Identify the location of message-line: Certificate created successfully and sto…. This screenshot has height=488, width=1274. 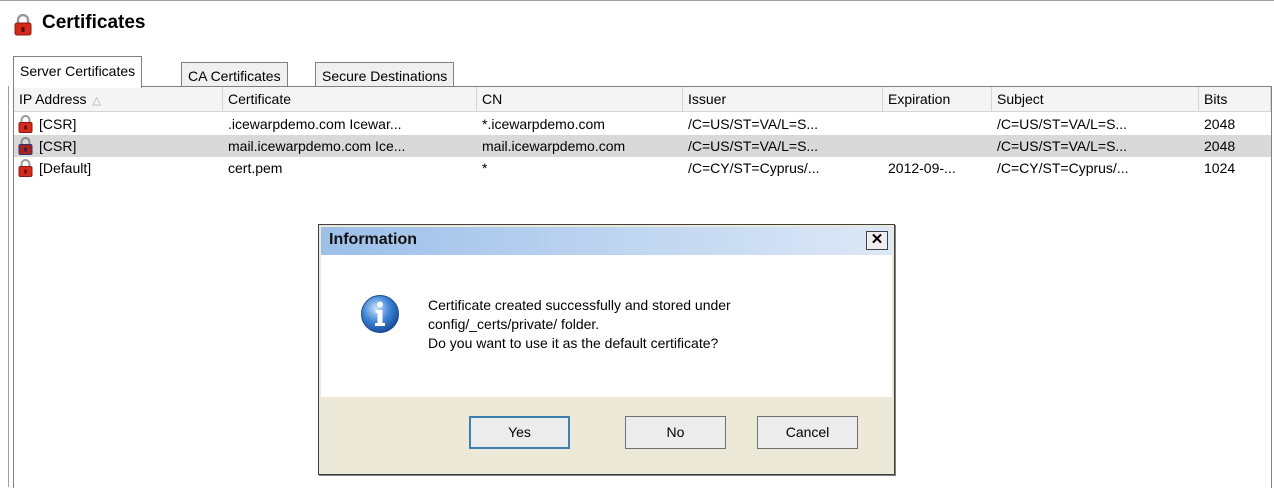
(579, 305).